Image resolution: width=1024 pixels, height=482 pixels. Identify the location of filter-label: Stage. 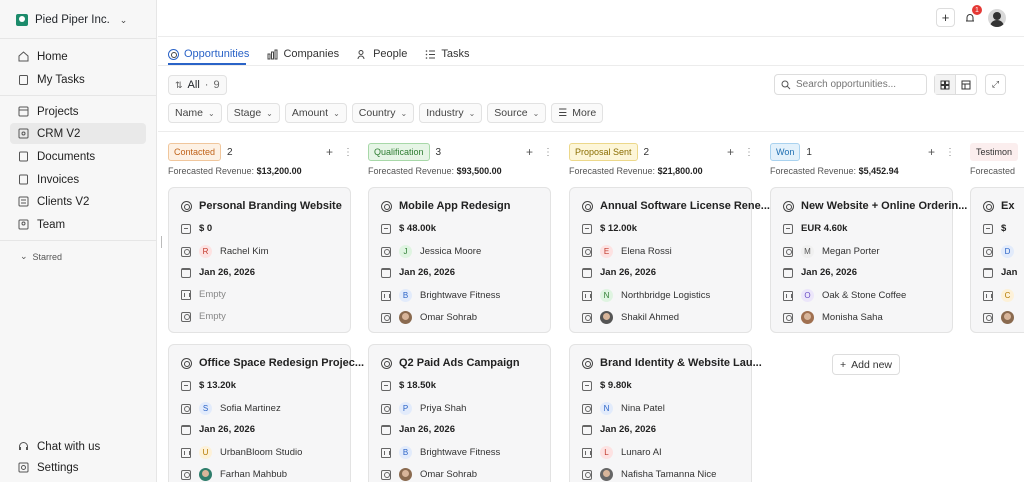
(247, 113).